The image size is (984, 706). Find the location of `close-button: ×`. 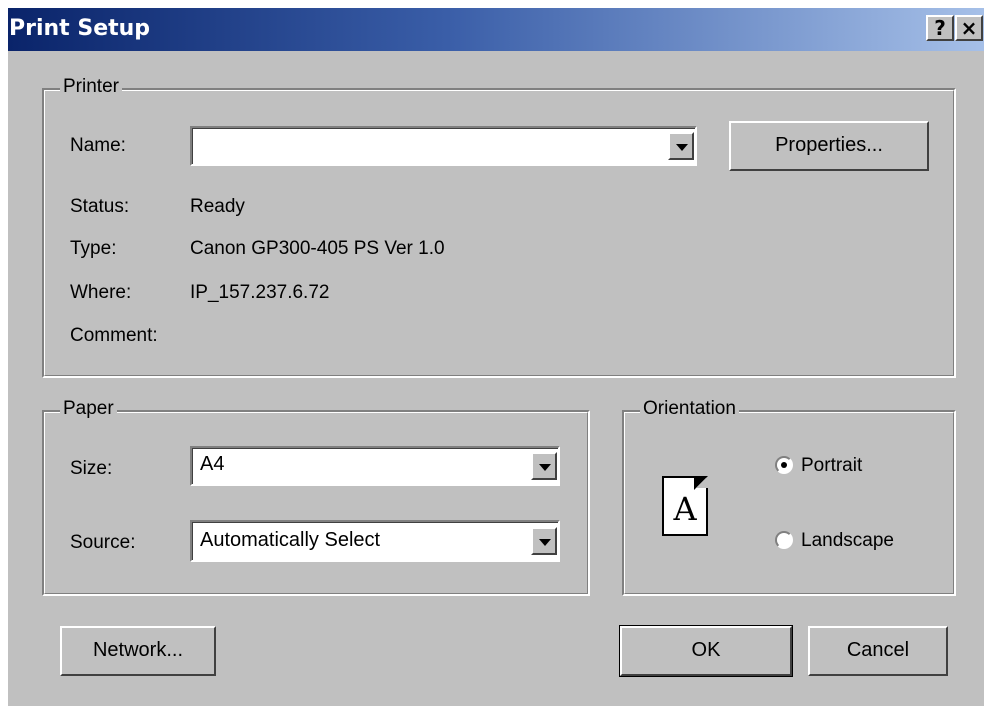

close-button: × is located at coordinates (969, 28).